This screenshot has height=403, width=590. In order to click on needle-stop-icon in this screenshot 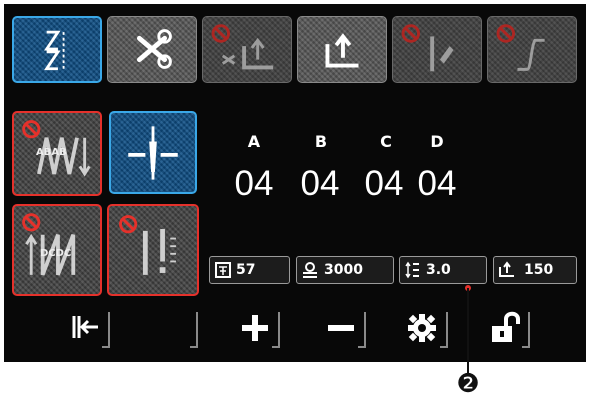, I will do `click(153, 153)`.